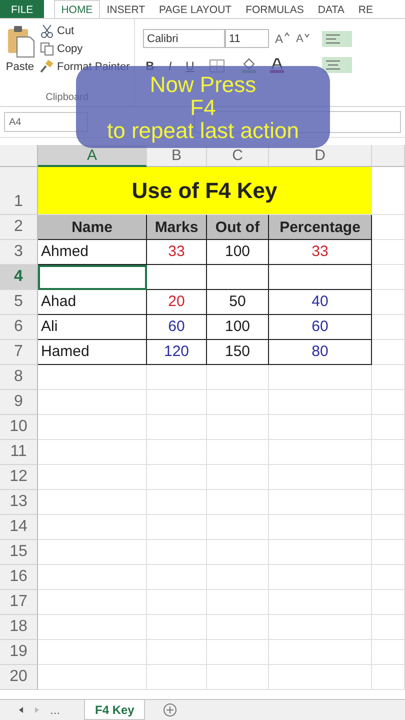  Describe the element at coordinates (92, 156) in the screenshot. I see `column-header: A` at that location.